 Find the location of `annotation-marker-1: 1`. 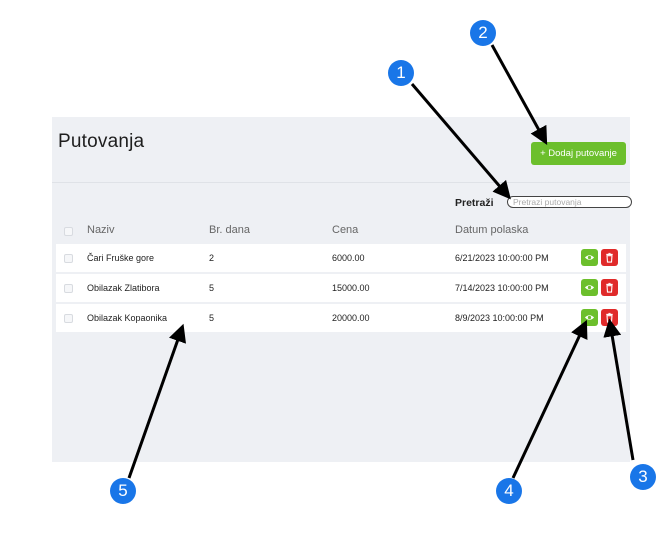

annotation-marker-1: 1 is located at coordinates (401, 73).